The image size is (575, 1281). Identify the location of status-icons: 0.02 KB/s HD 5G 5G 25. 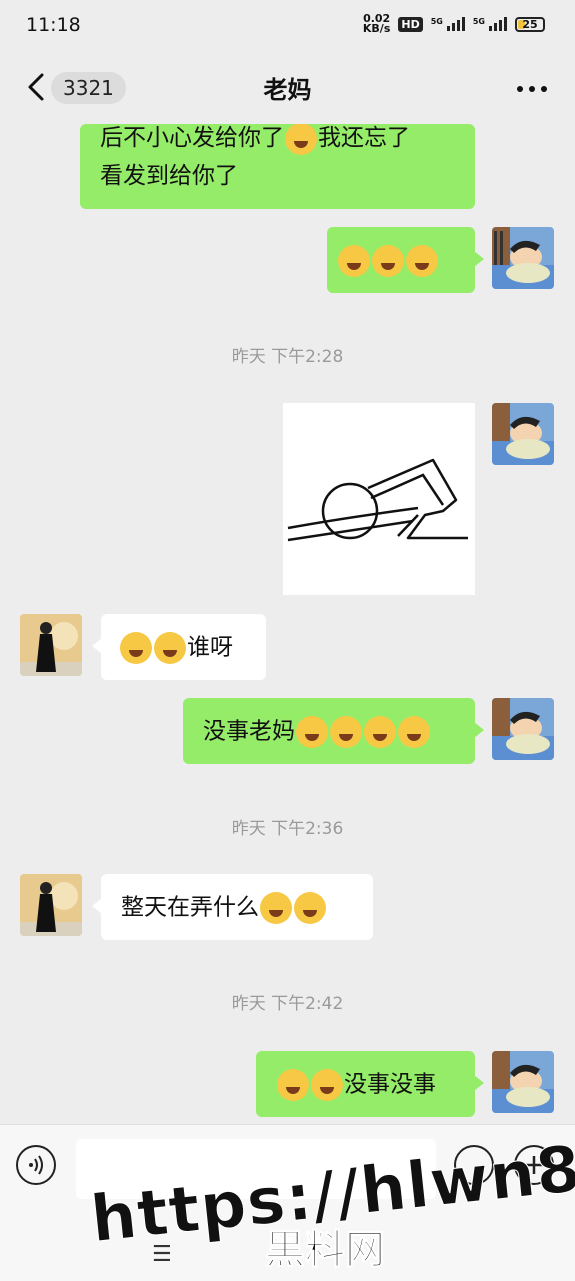
(453, 23).